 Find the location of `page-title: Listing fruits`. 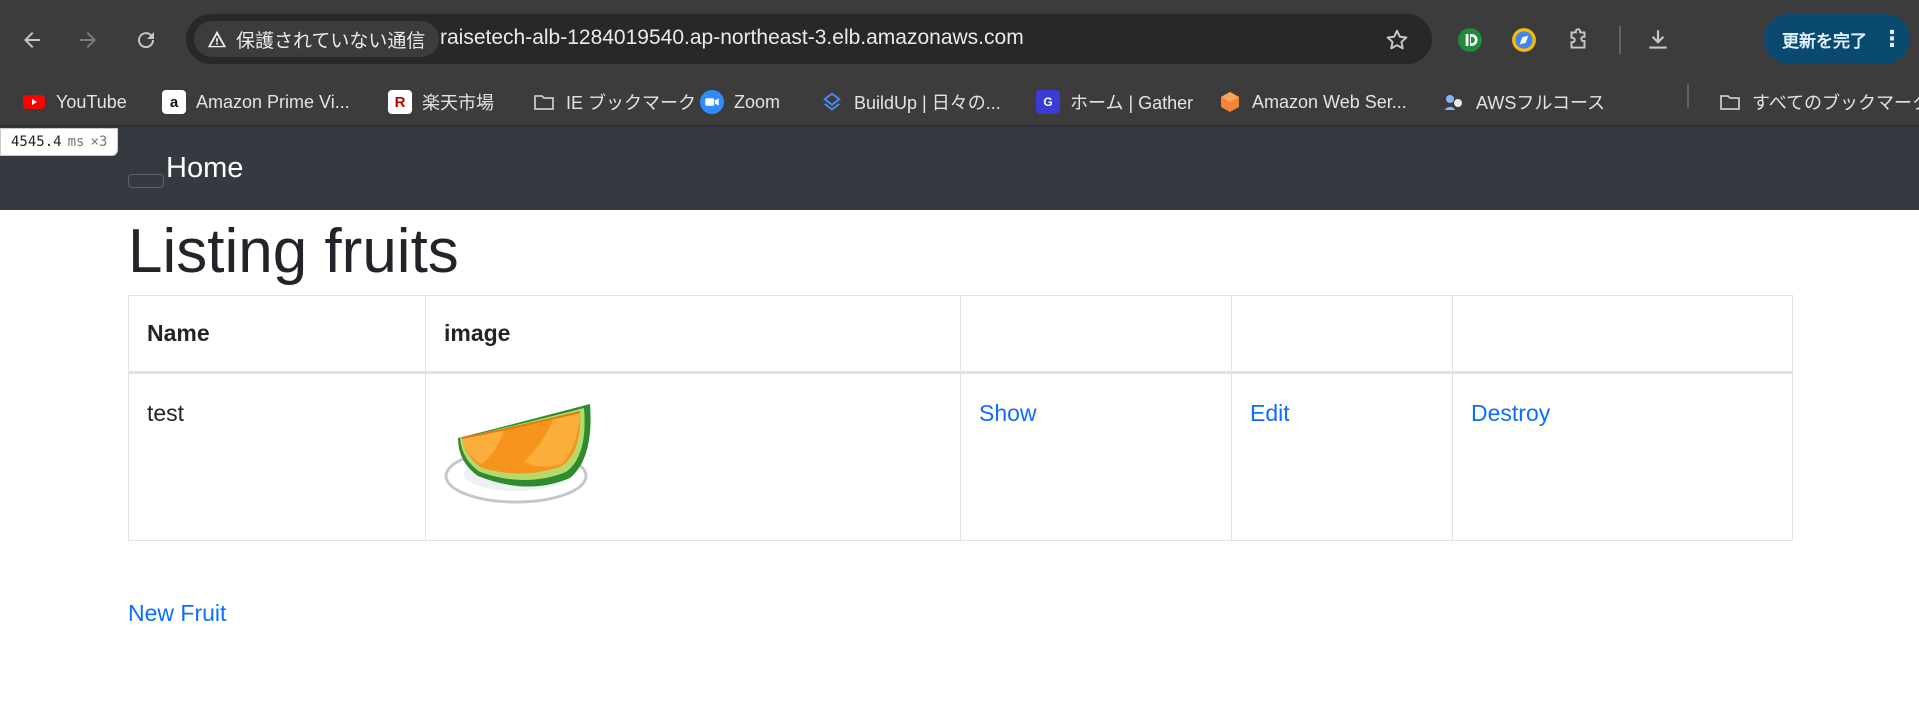

page-title: Listing fruits is located at coordinates (293, 251).